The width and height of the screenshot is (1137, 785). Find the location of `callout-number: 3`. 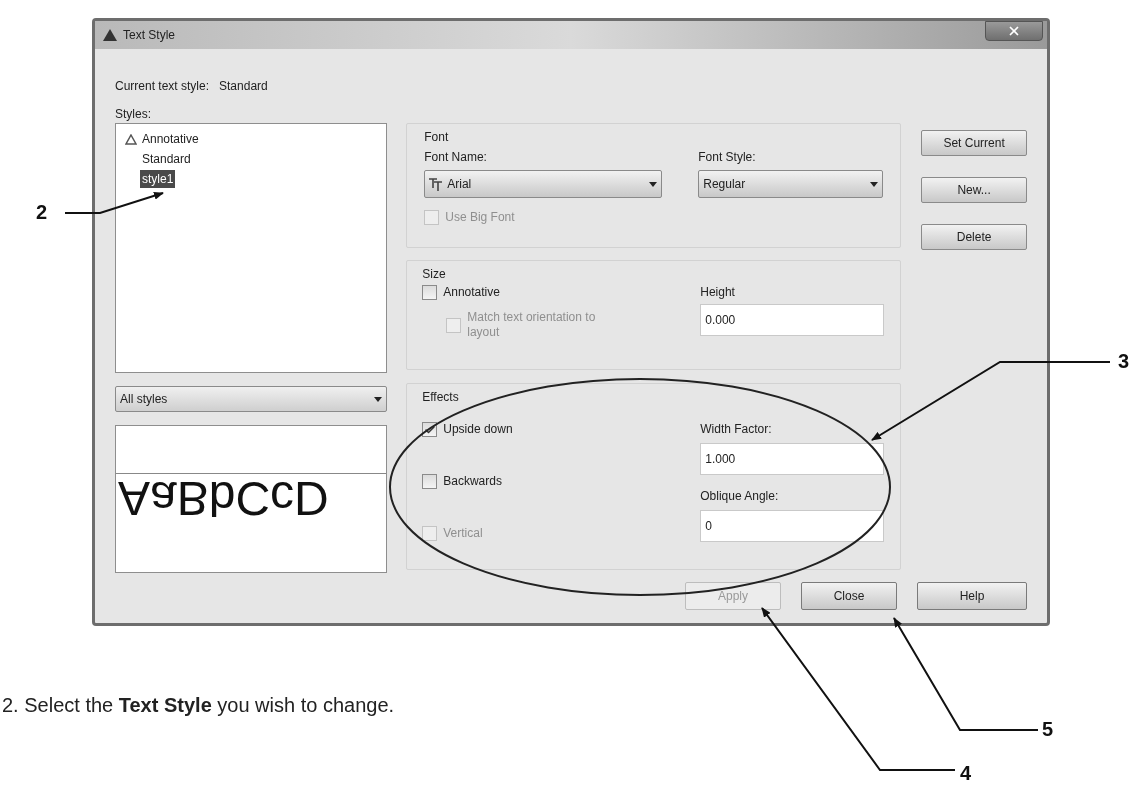

callout-number: 3 is located at coordinates (1124, 361).